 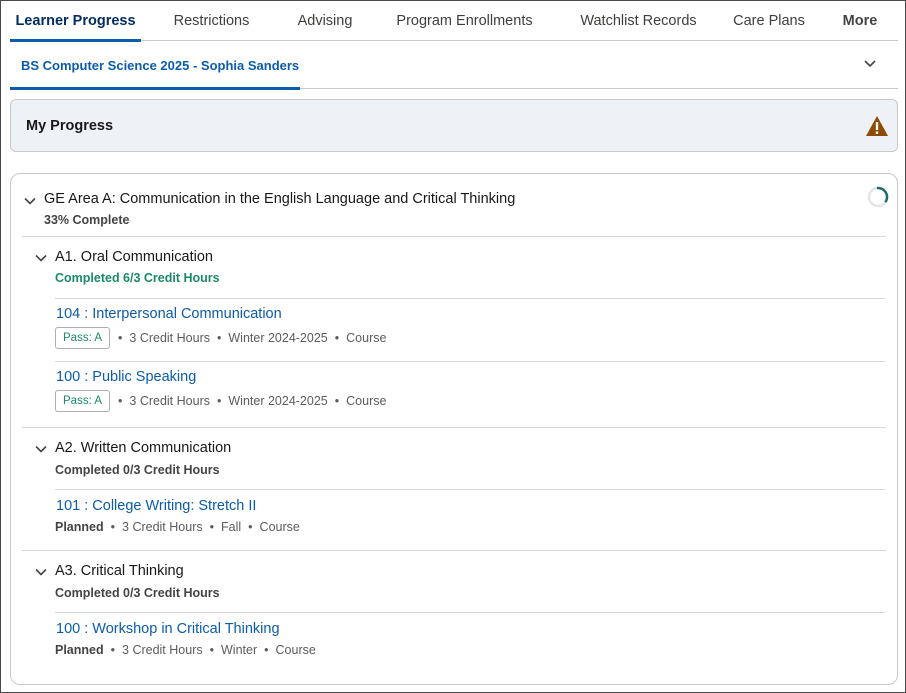 I want to click on tab-program-enrollments: Program Enrollments, so click(x=464, y=20).